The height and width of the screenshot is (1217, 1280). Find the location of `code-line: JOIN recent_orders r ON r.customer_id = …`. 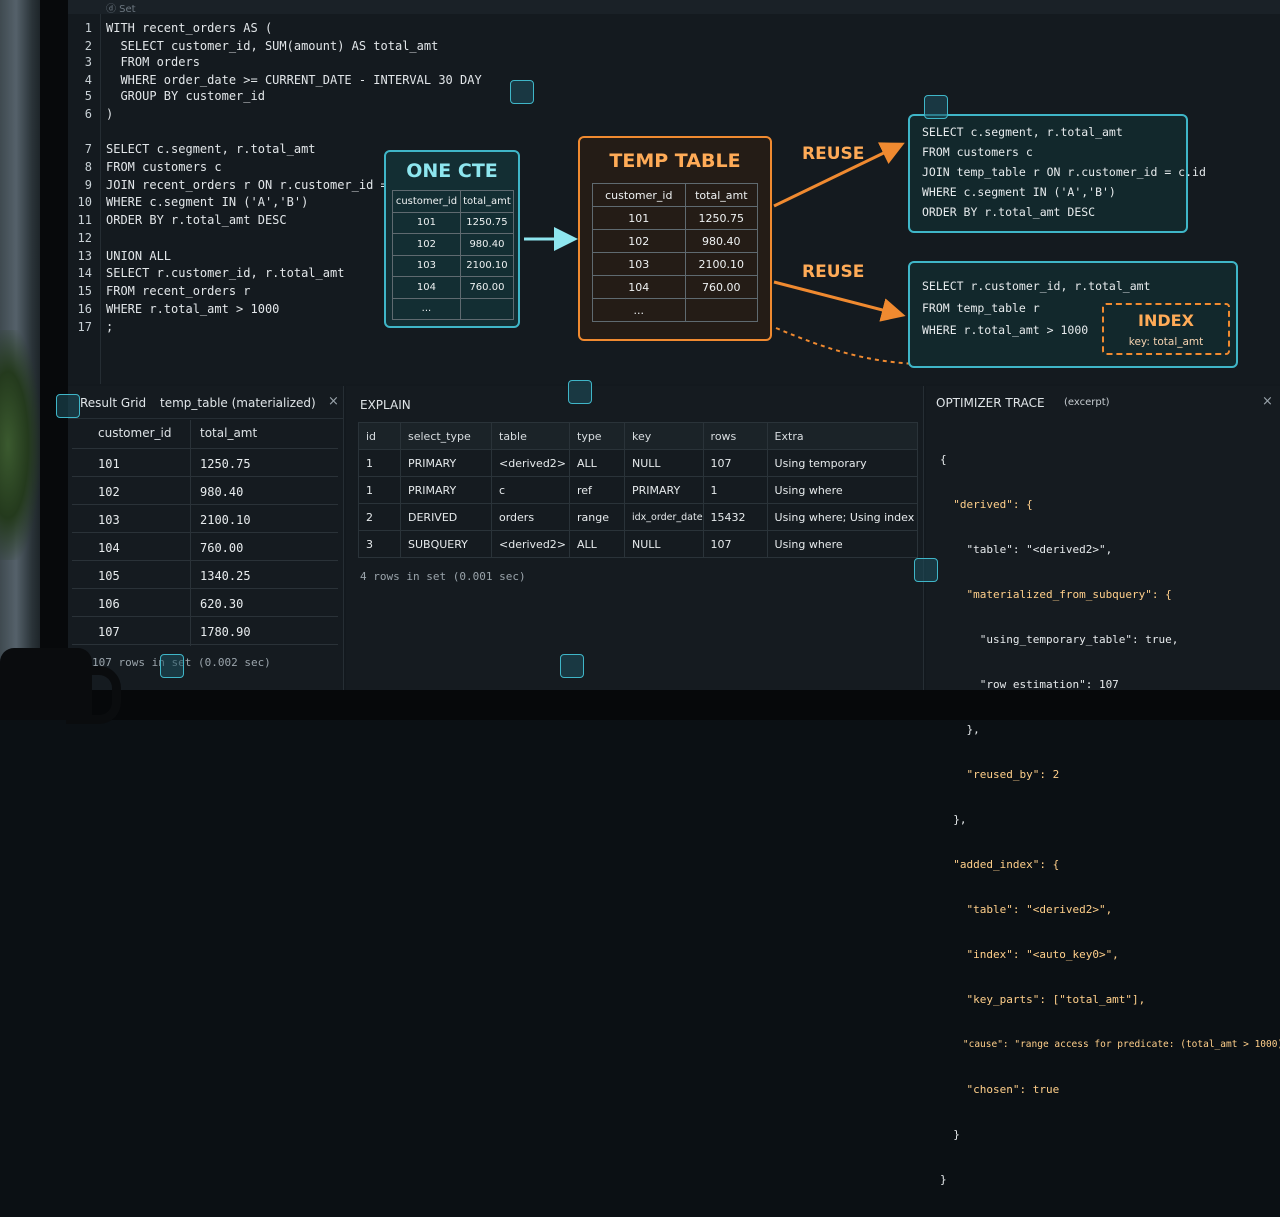

code-line: JOIN recent_orders r ON r.customer_id = … is located at coordinates (265, 185).